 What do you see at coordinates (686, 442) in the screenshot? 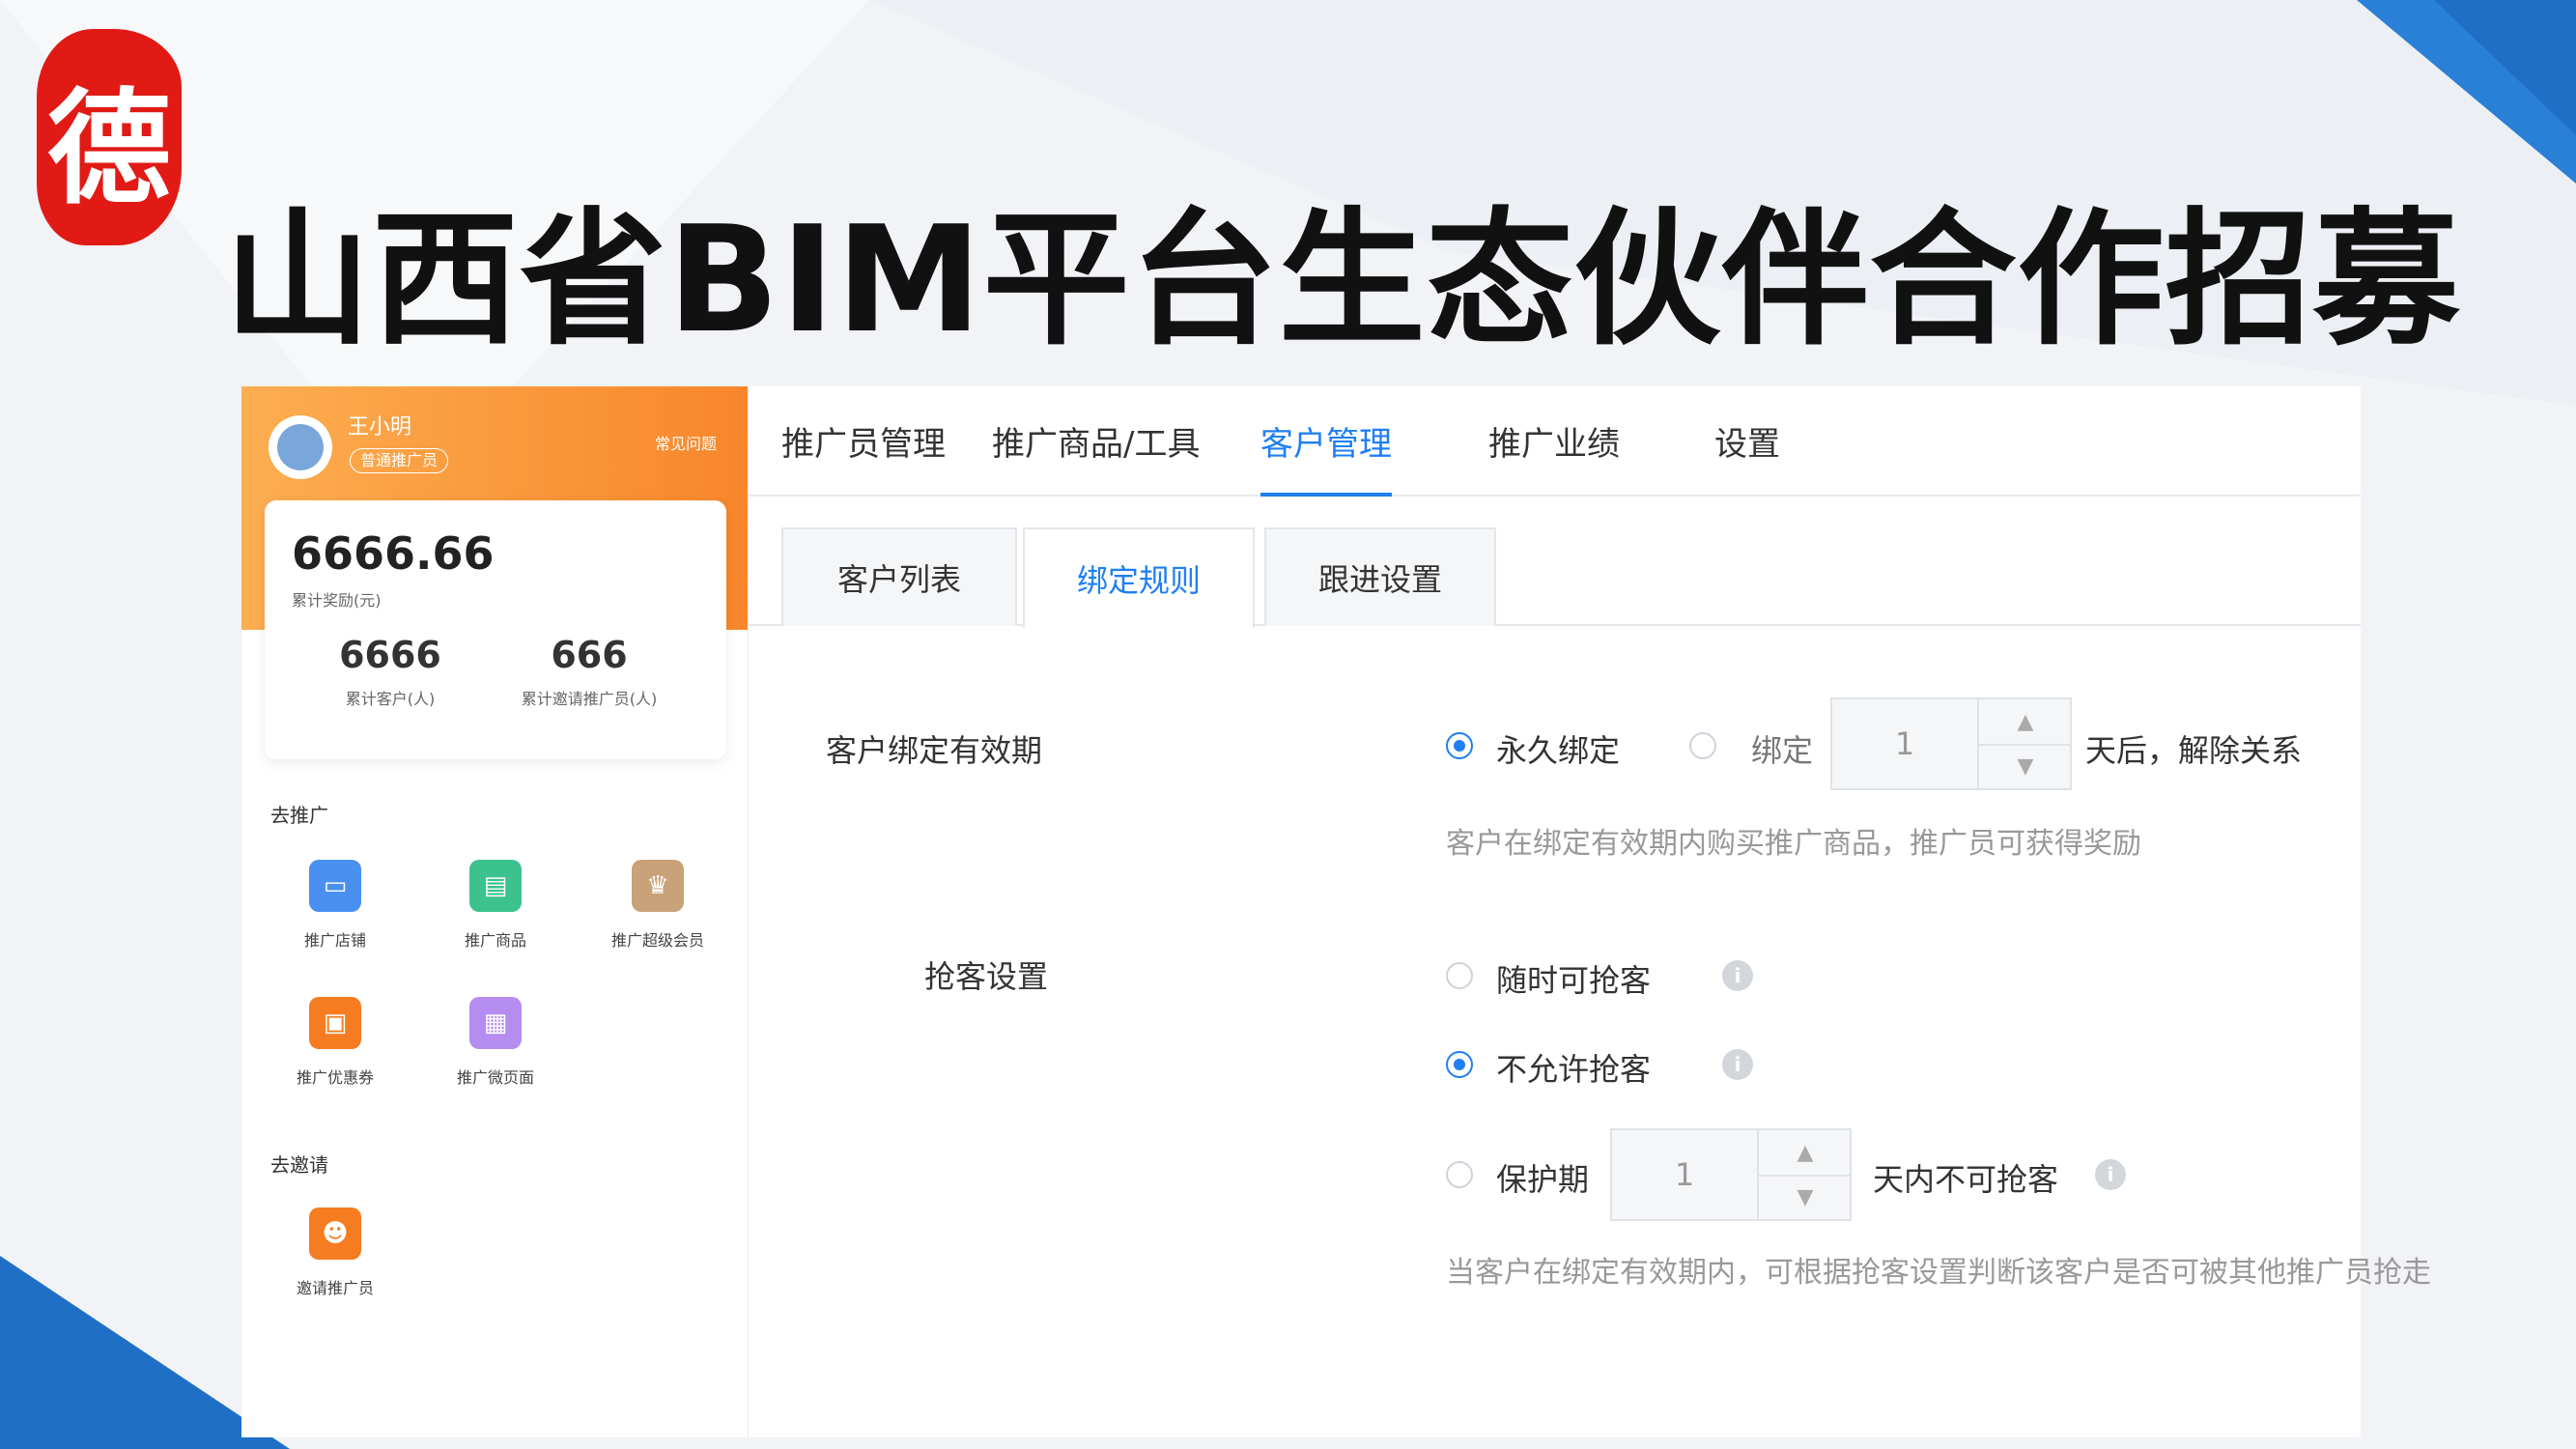
I see `faq-link: 常见问题` at bounding box center [686, 442].